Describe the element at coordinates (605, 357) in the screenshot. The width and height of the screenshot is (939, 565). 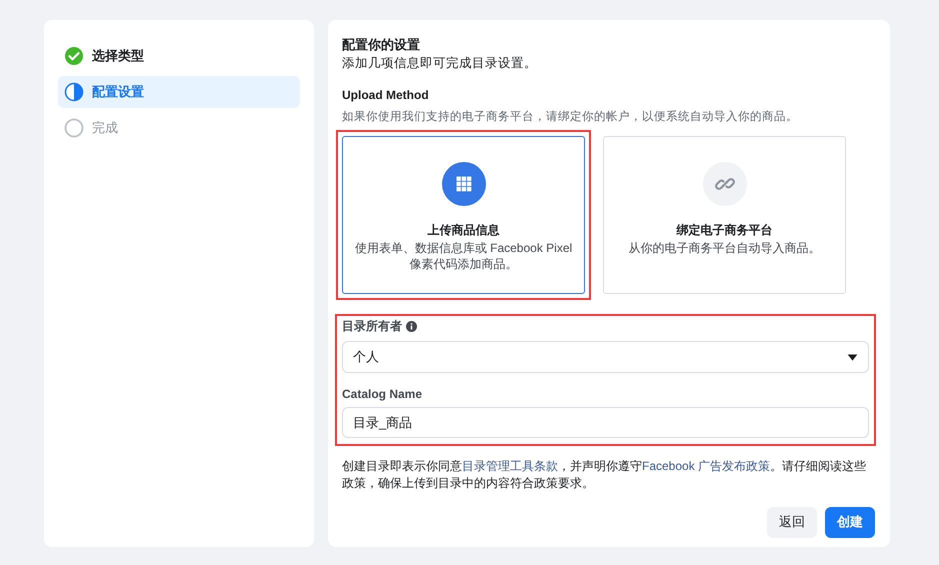
I see `owner-dropdown: 个人` at that location.